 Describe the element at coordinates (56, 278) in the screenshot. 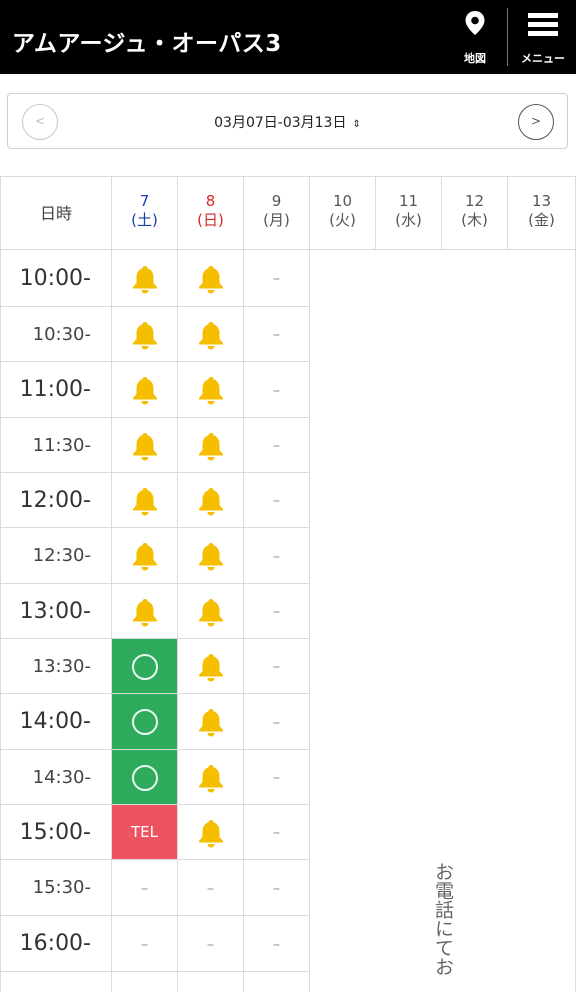

I see `time-label: 10:00-` at that location.